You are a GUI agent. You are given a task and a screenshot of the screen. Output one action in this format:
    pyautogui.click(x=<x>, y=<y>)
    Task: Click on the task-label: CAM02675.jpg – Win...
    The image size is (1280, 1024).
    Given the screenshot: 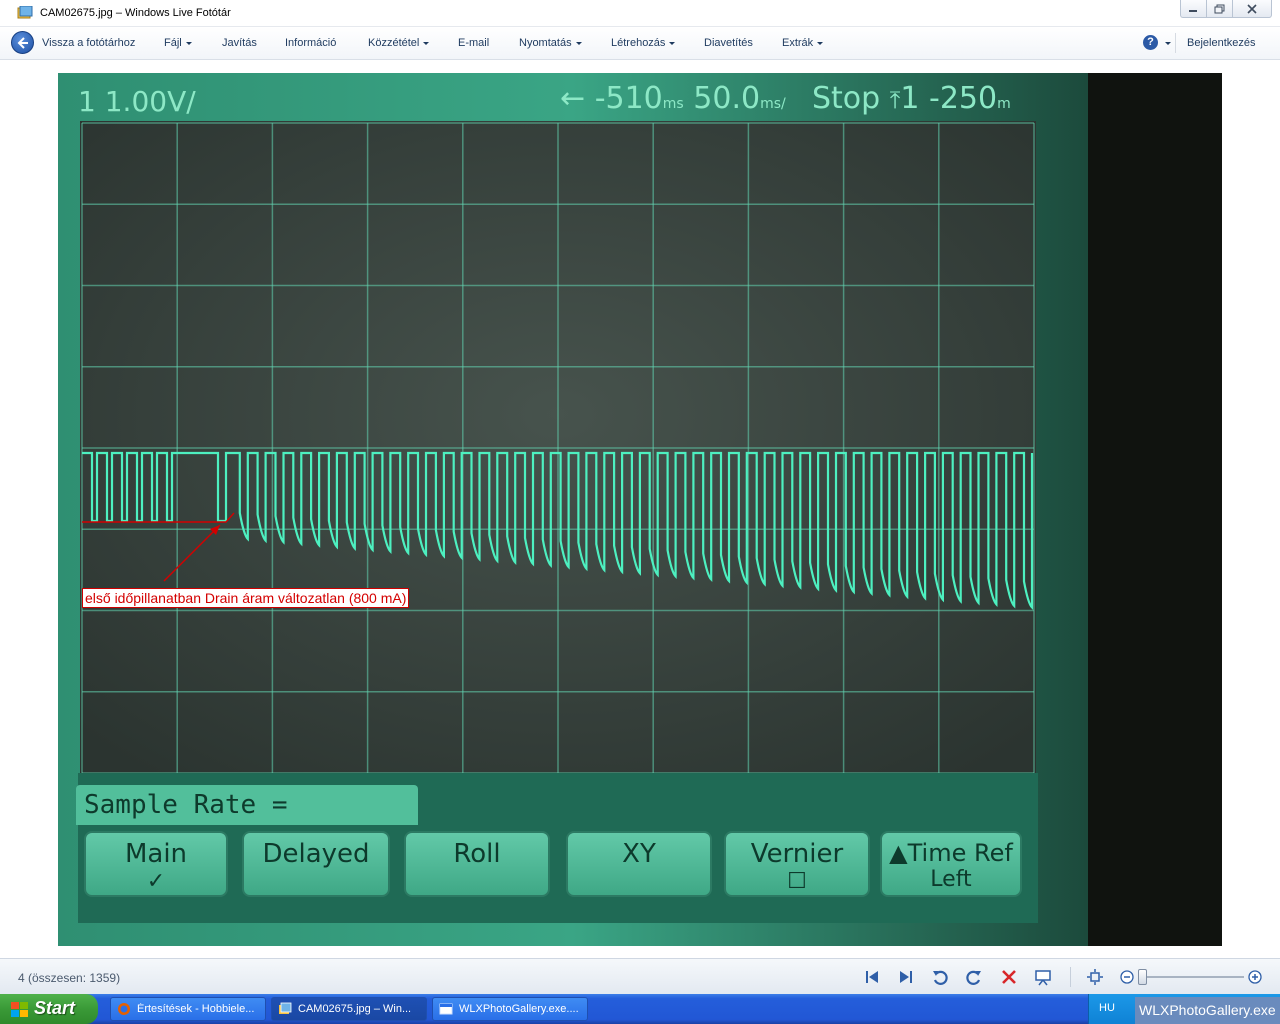 What is the action you would take?
    pyautogui.click(x=355, y=1009)
    